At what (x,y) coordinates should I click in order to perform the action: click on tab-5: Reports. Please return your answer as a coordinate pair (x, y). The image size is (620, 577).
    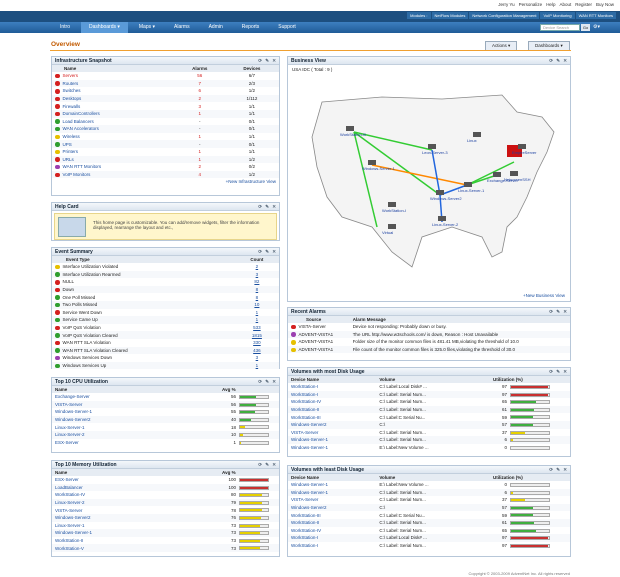
    Looking at the image, I should click on (251, 27).